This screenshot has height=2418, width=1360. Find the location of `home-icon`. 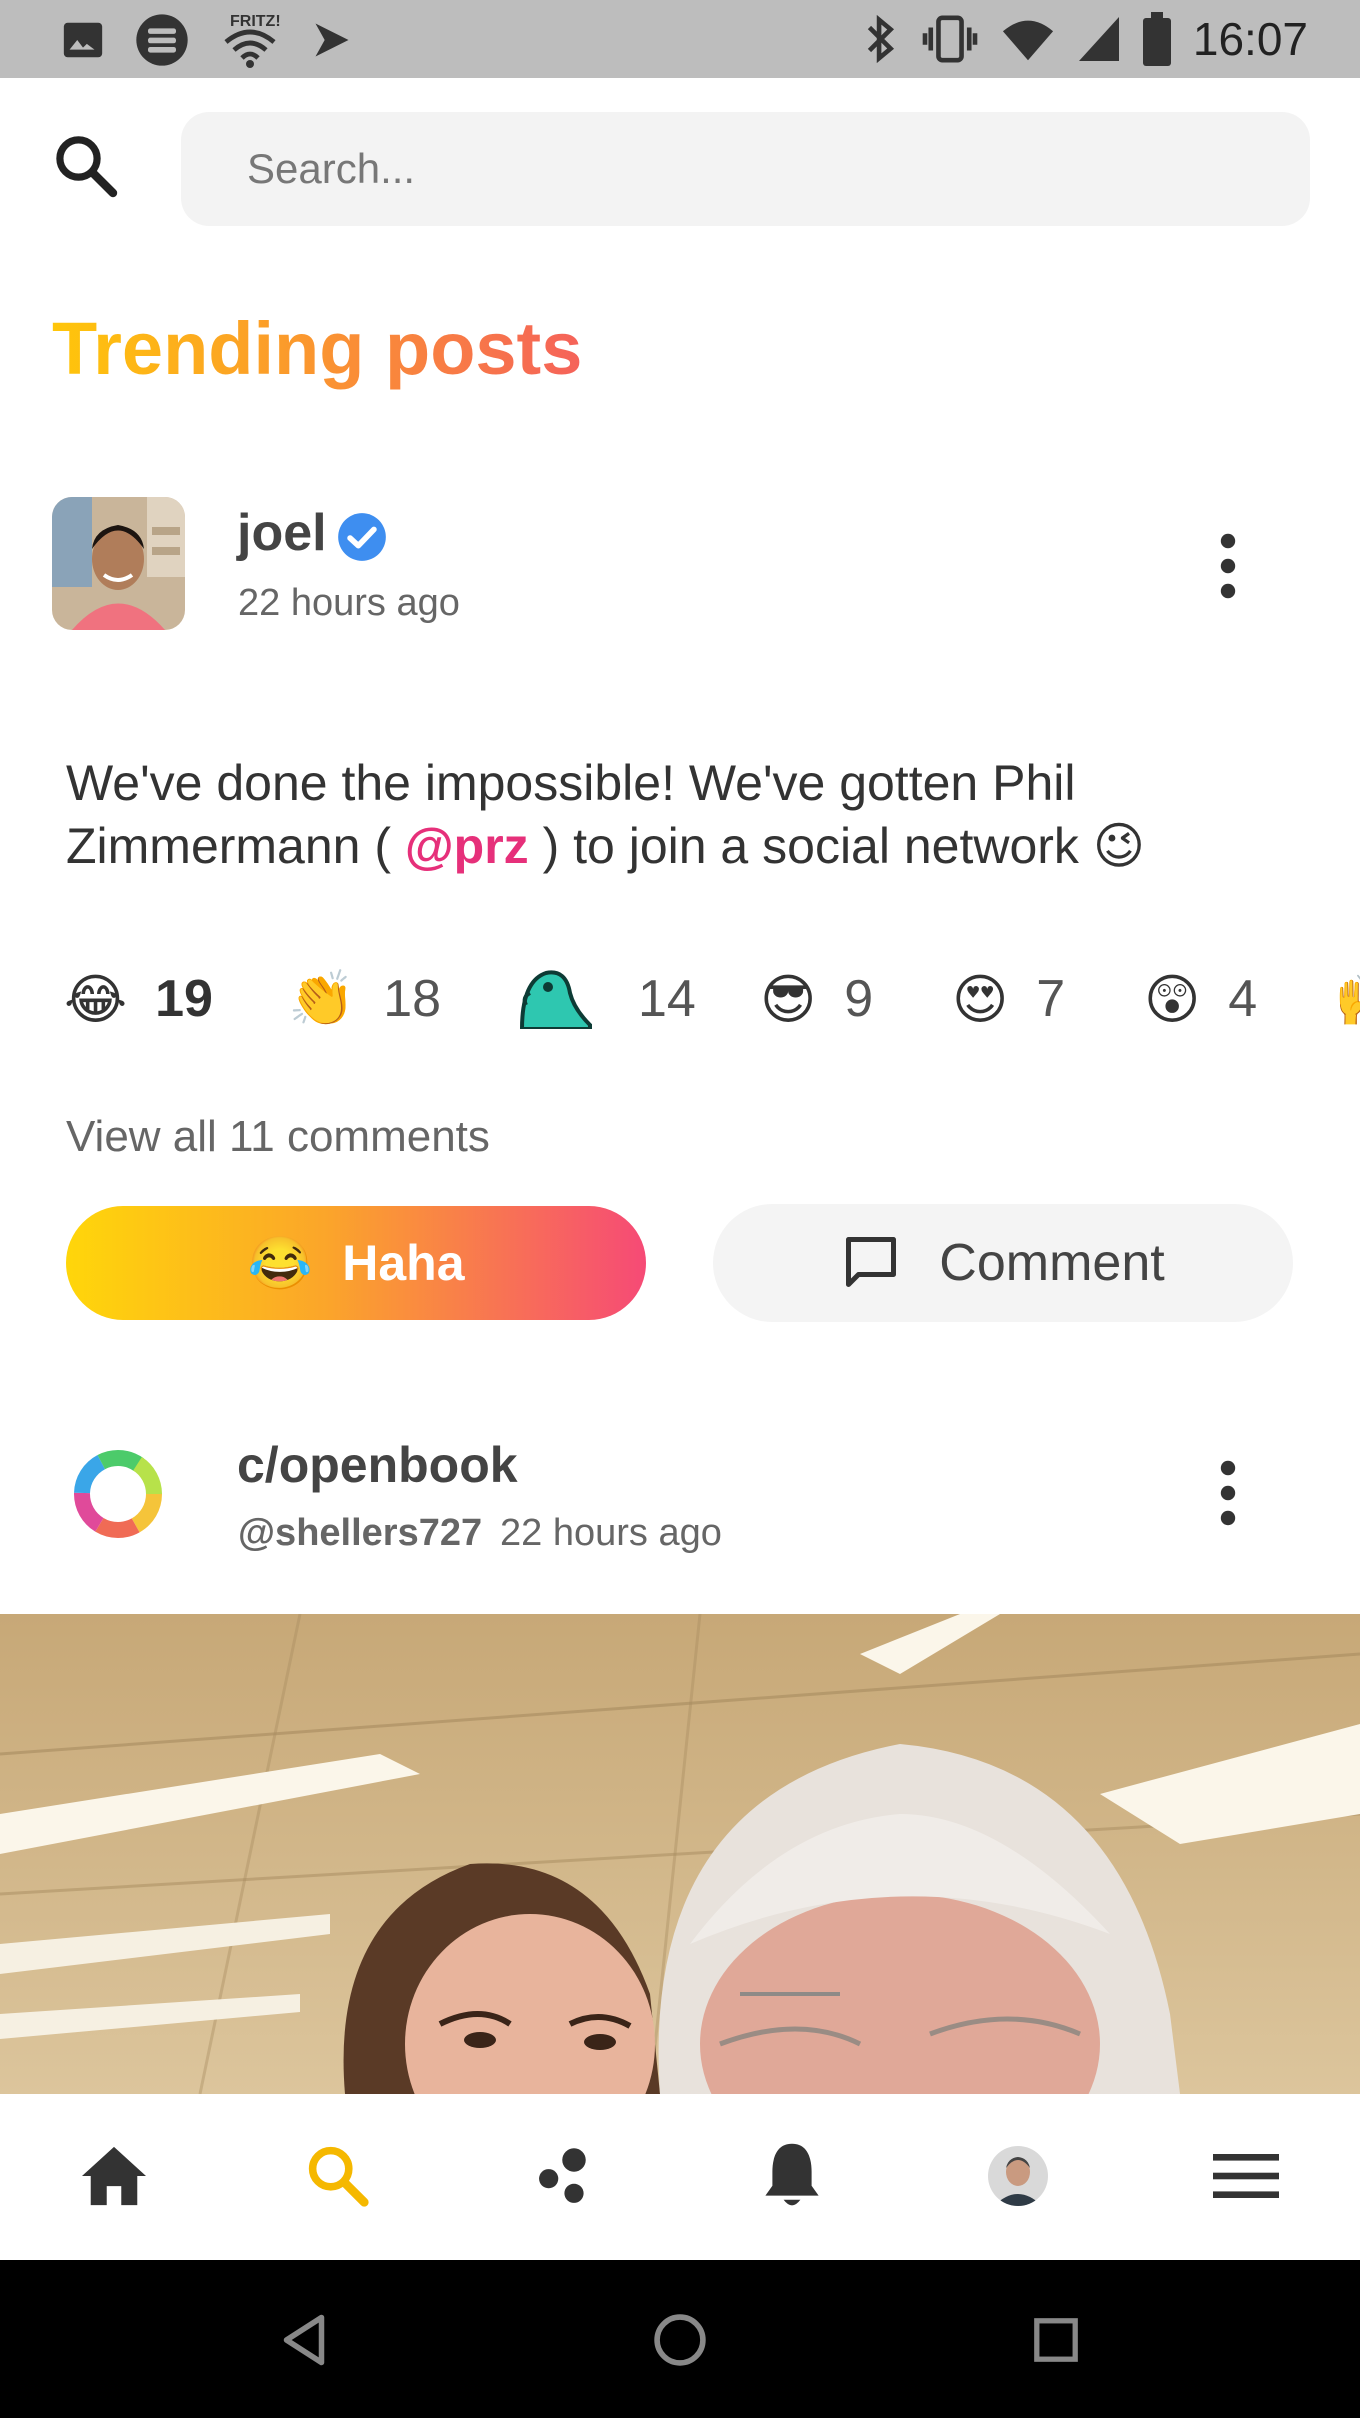

home-icon is located at coordinates (114, 2176).